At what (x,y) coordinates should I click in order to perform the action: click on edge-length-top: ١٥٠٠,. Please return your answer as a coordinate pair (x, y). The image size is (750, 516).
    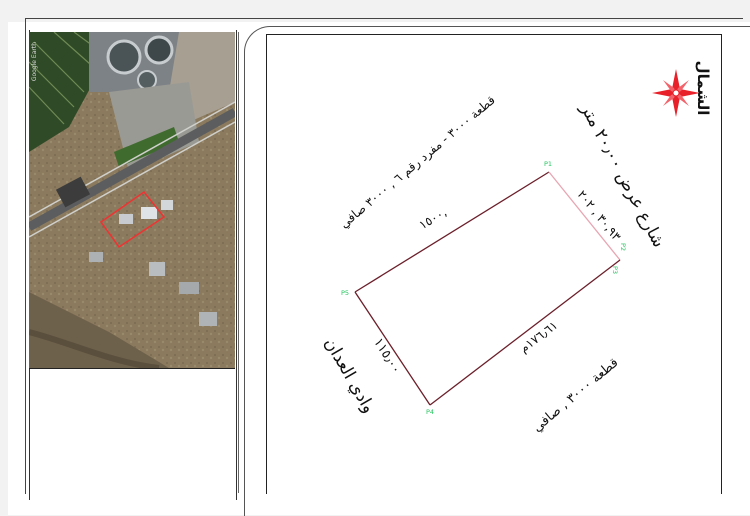
    Looking at the image, I should click on (433, 218).